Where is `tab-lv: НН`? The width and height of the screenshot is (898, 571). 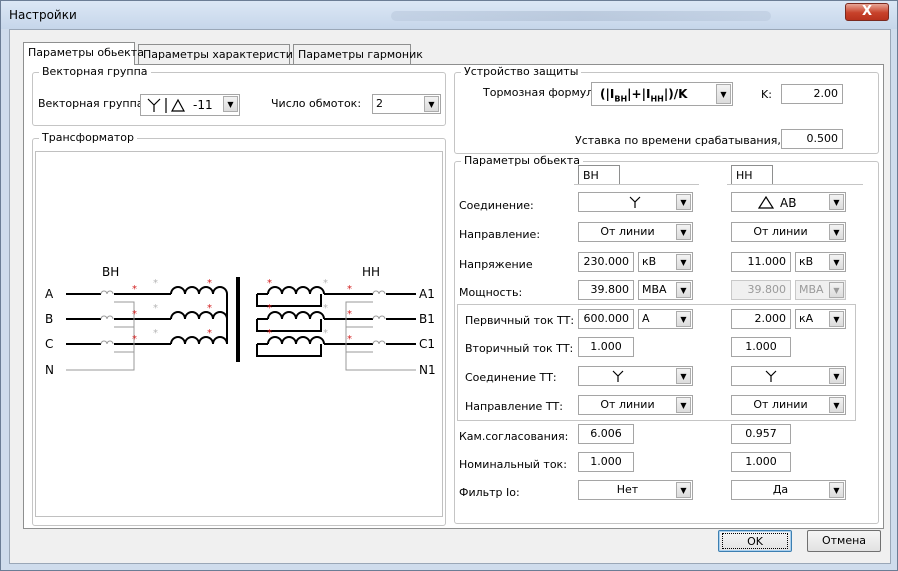
tab-lv: НН is located at coordinates (752, 175).